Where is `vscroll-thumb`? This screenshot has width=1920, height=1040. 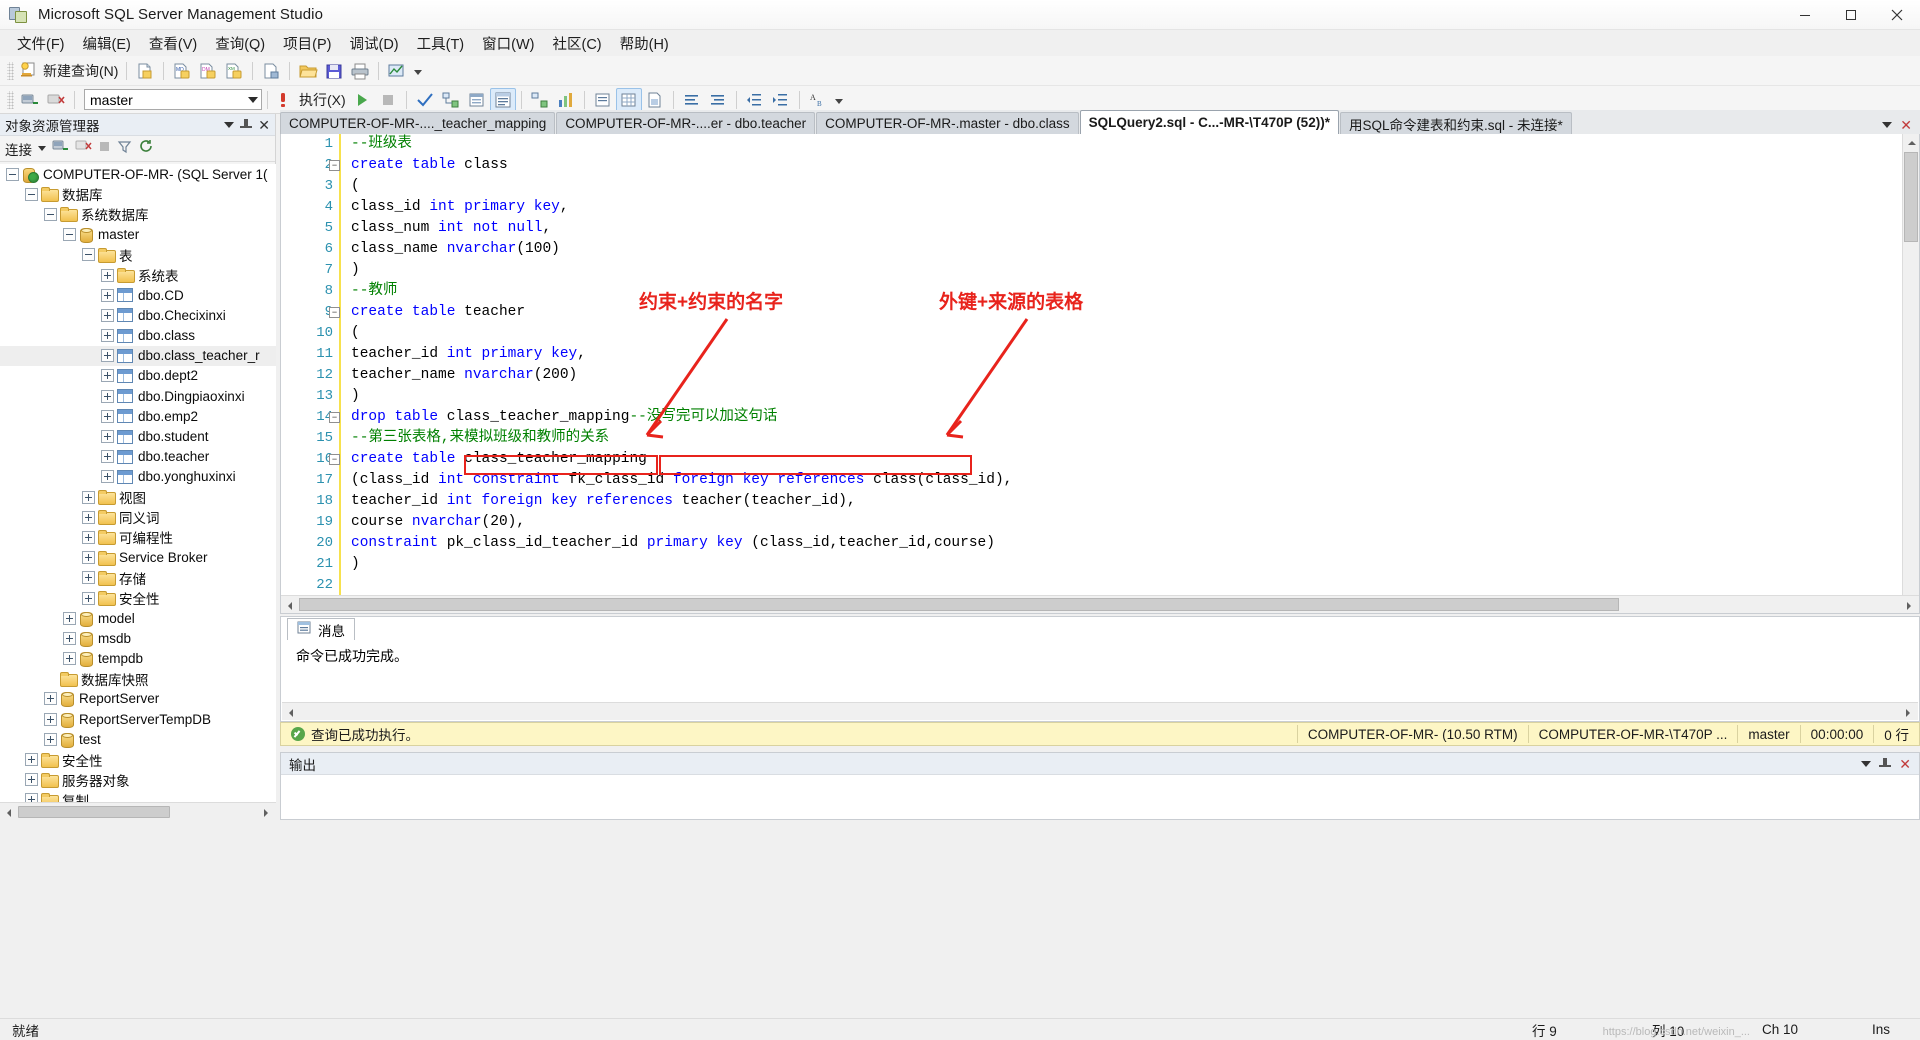
vscroll-thumb is located at coordinates (1911, 197).